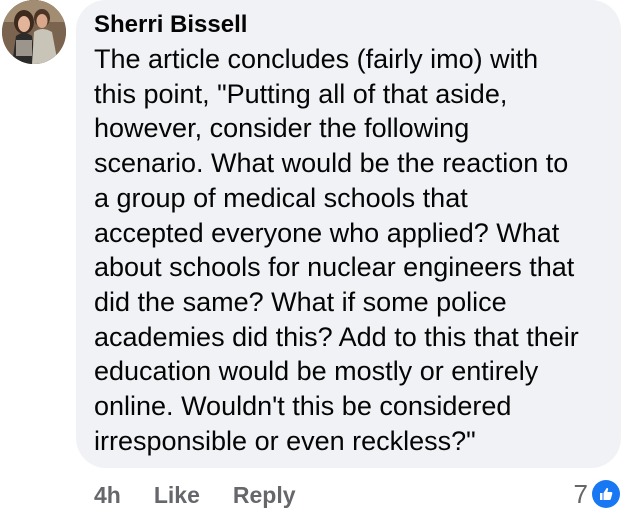 The height and width of the screenshot is (511, 640). Describe the element at coordinates (606, 494) in the screenshot. I see `thumbs-up-icon` at that location.